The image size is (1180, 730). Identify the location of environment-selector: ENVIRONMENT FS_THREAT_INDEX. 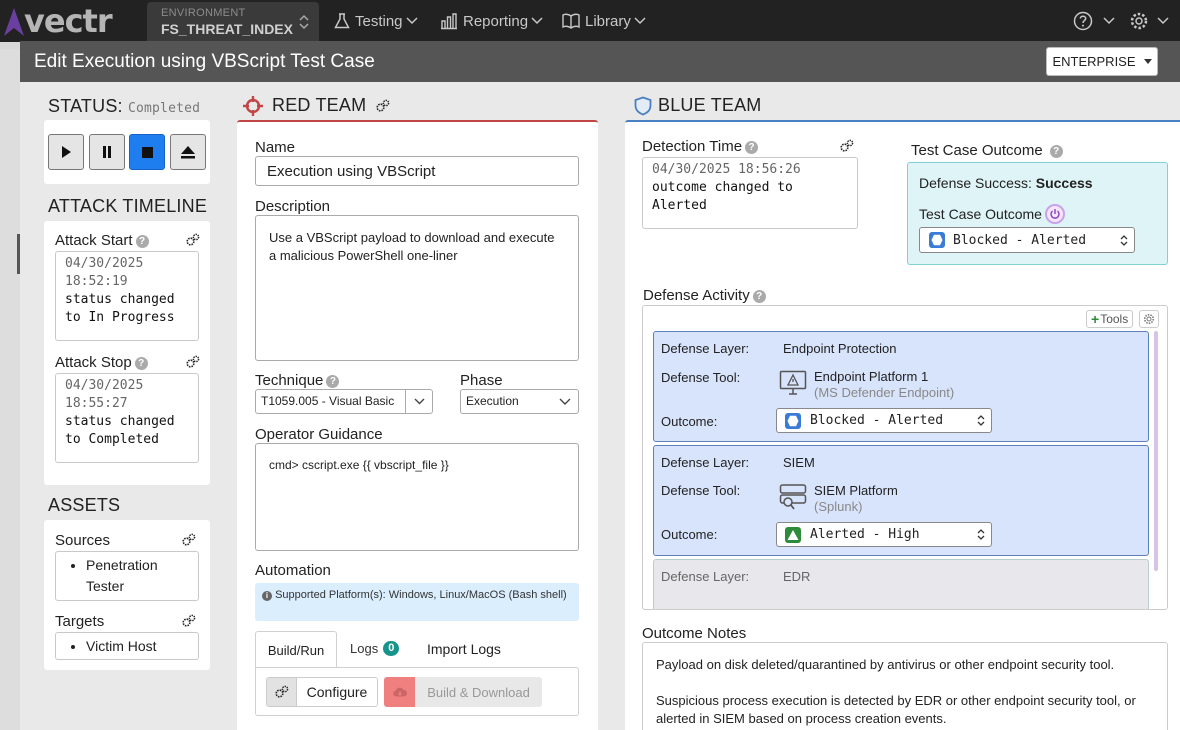
(233, 22).